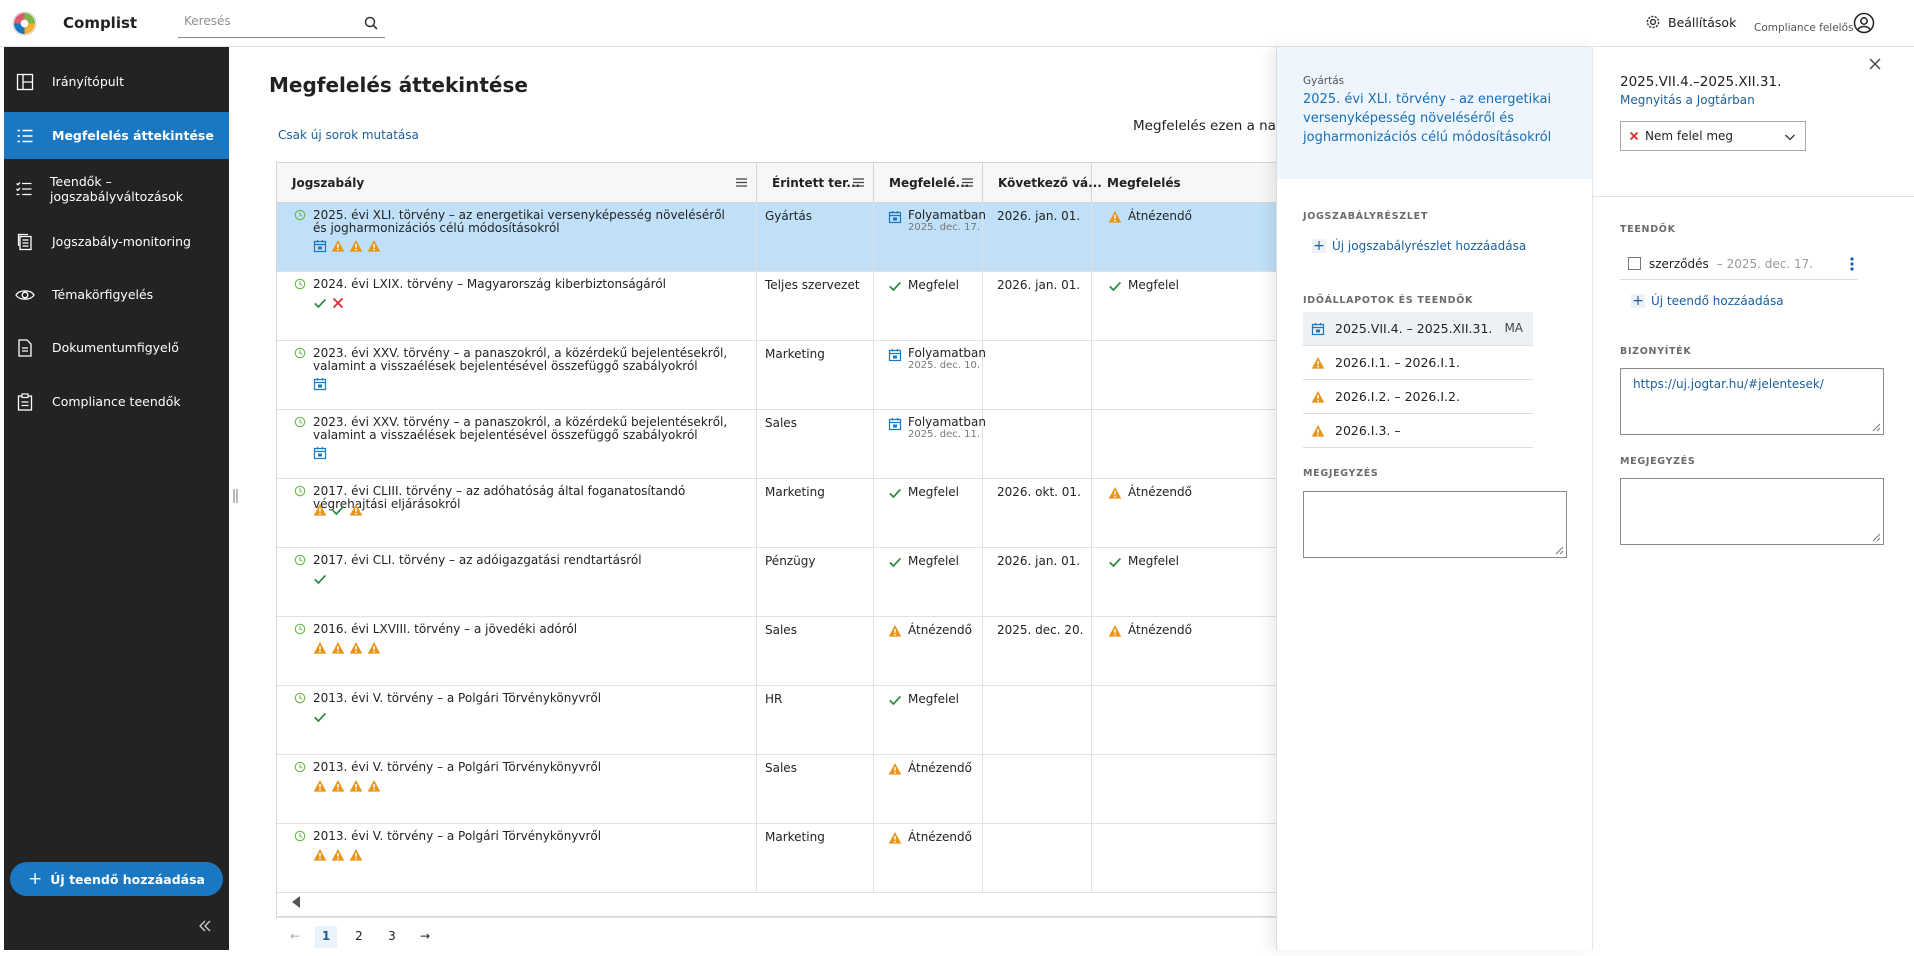  I want to click on resize-handle-icon, so click(235, 496).